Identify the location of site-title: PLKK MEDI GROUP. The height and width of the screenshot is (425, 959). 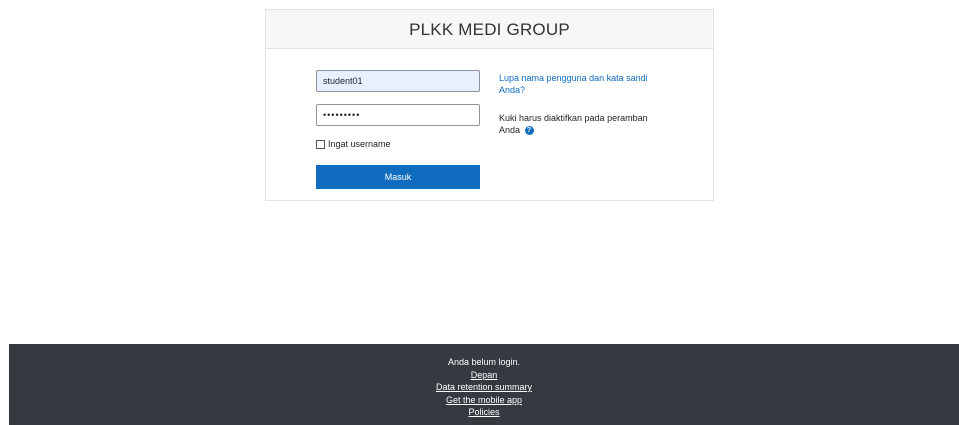
(489, 29).